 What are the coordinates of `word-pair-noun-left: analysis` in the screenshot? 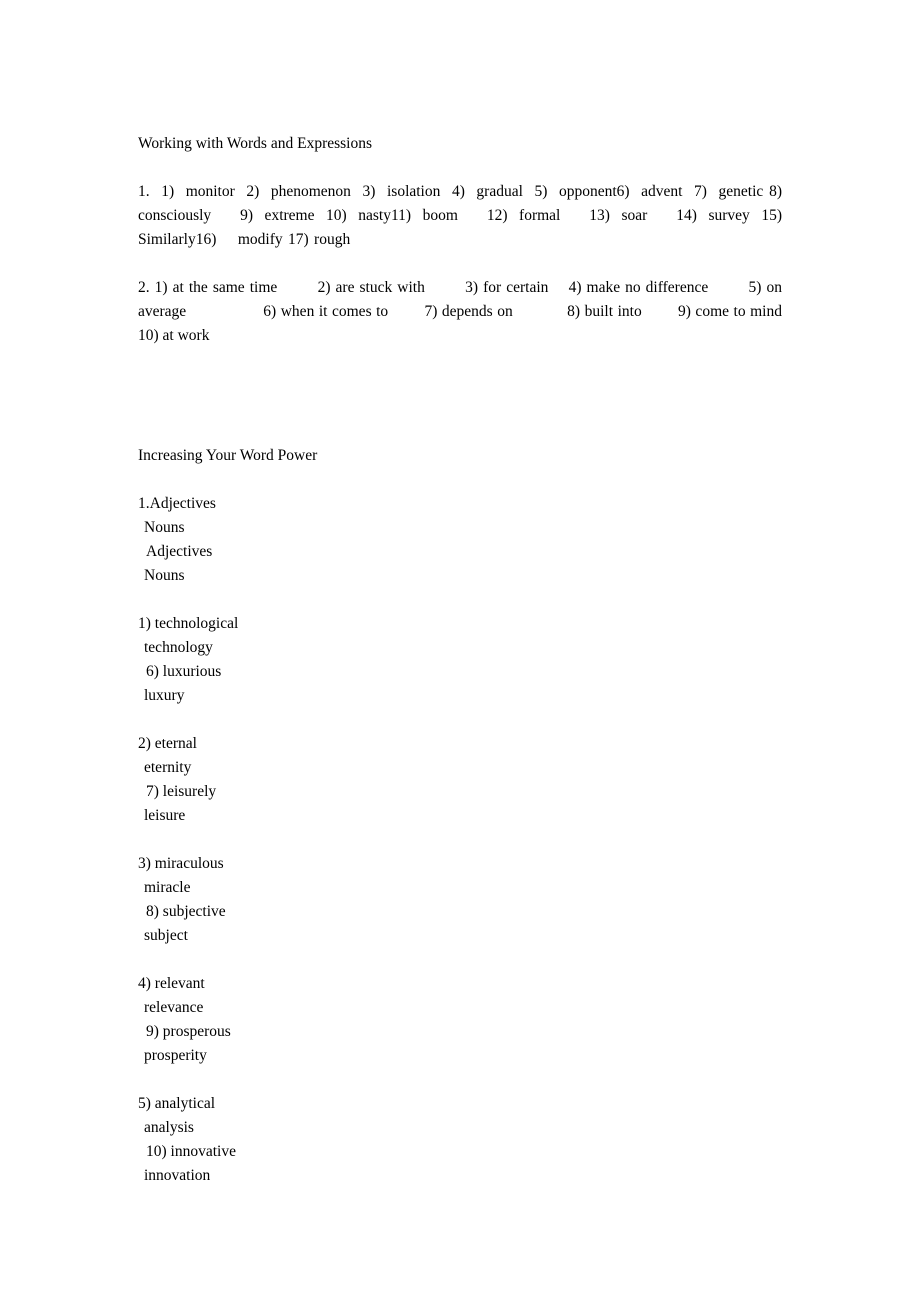 It's located at (169, 1127).